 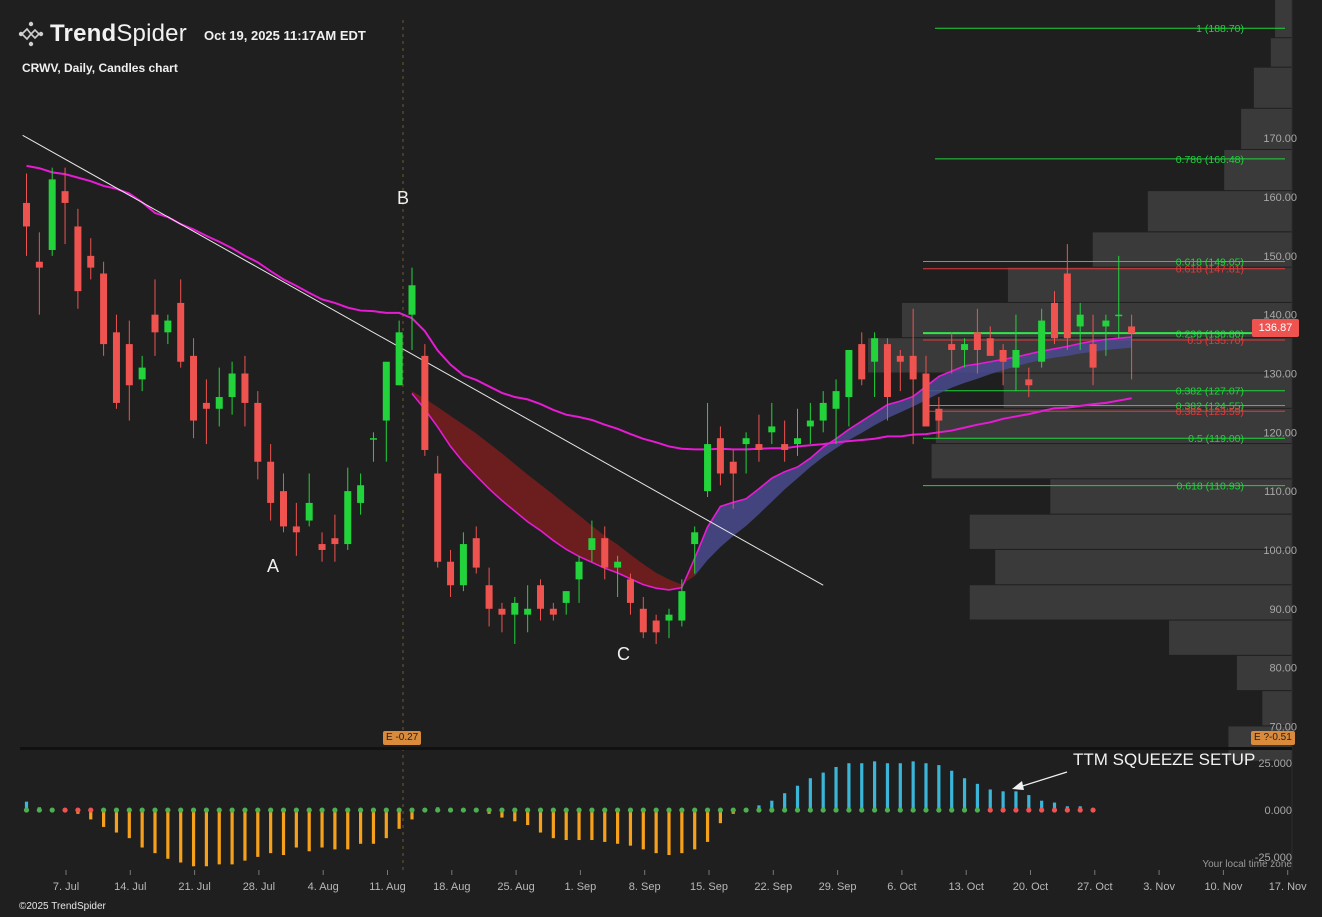 What do you see at coordinates (1040, 780) in the screenshot?
I see `annotation-arrow-layer` at bounding box center [1040, 780].